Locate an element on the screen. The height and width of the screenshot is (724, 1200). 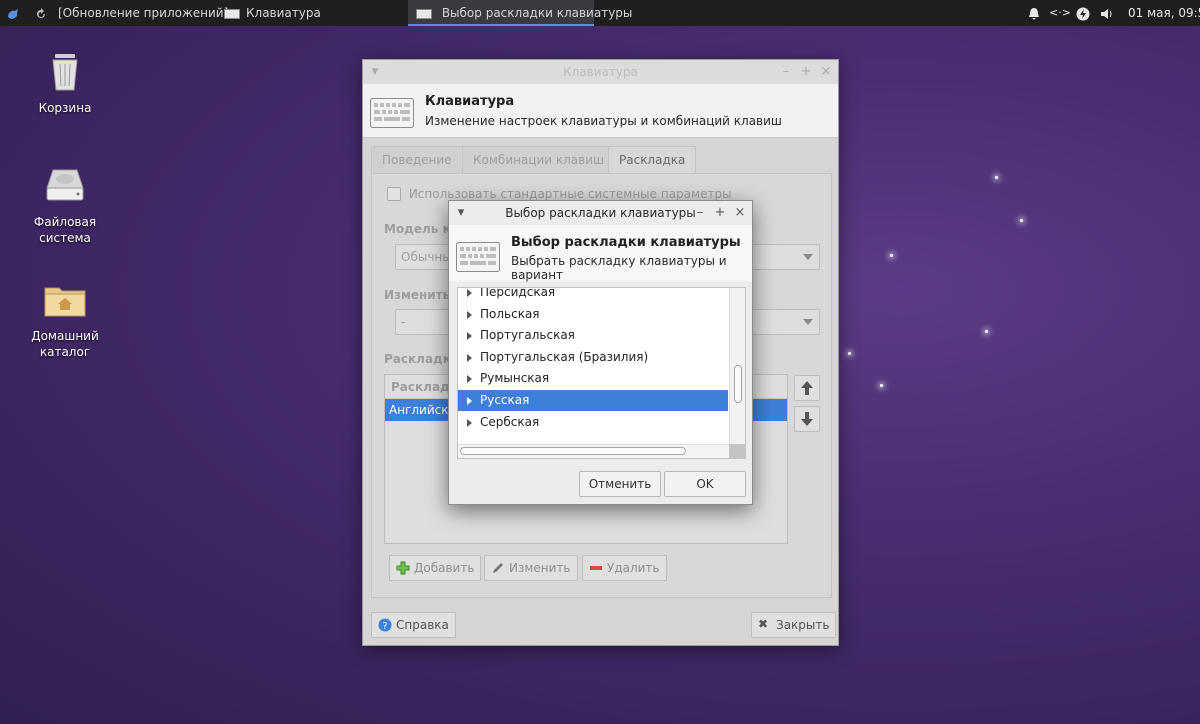
tree-item-label: Португальская is located at coordinates (527, 335).